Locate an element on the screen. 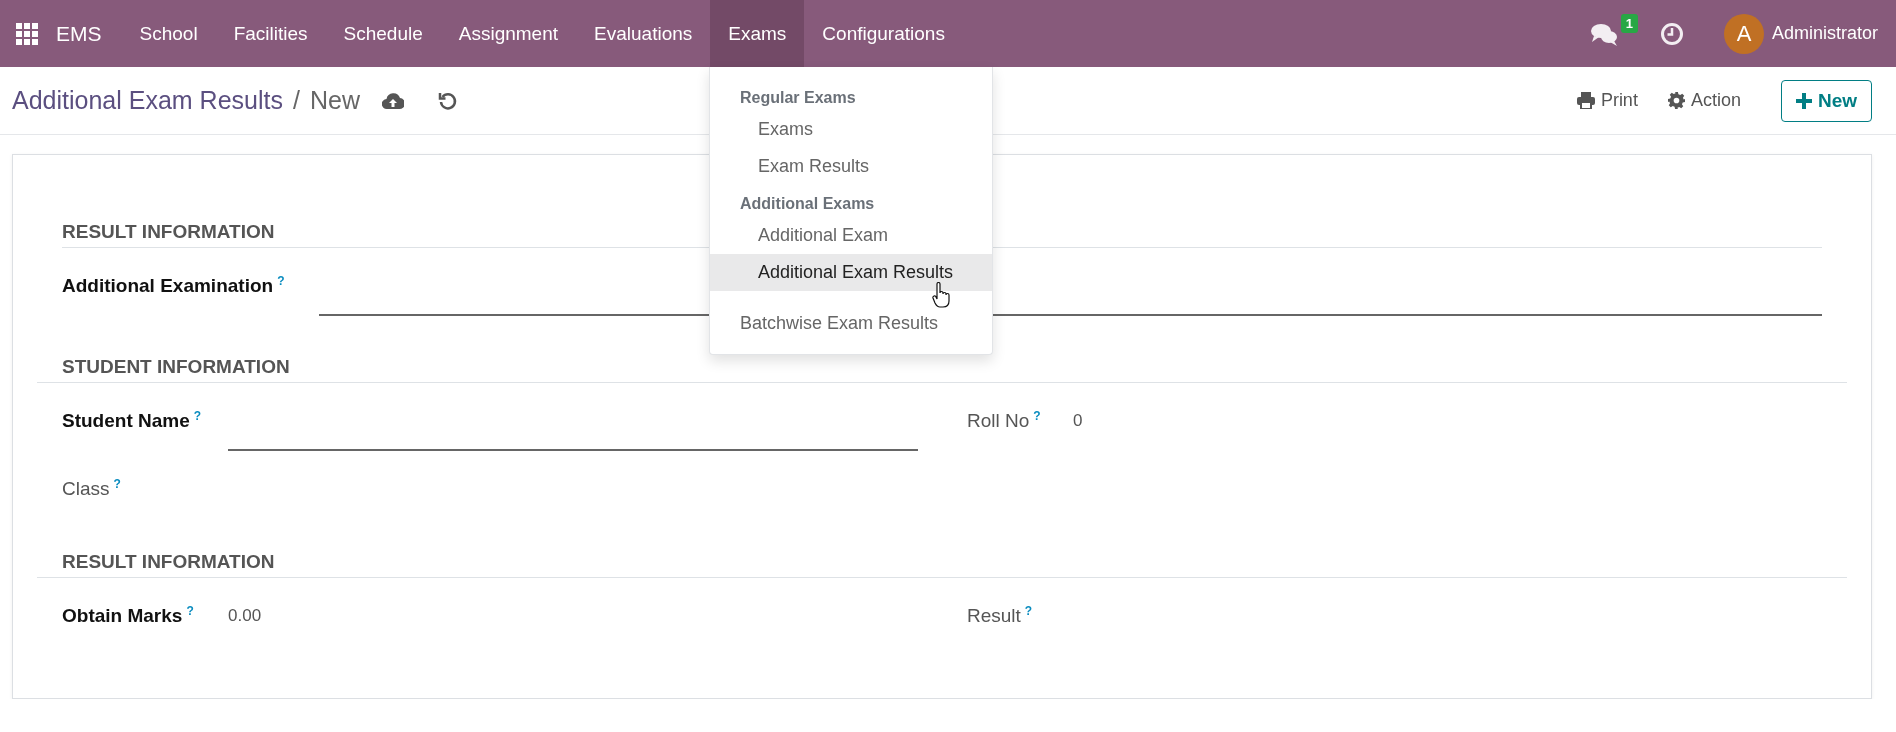 The width and height of the screenshot is (1896, 732). app-name: EMS is located at coordinates (79, 33).